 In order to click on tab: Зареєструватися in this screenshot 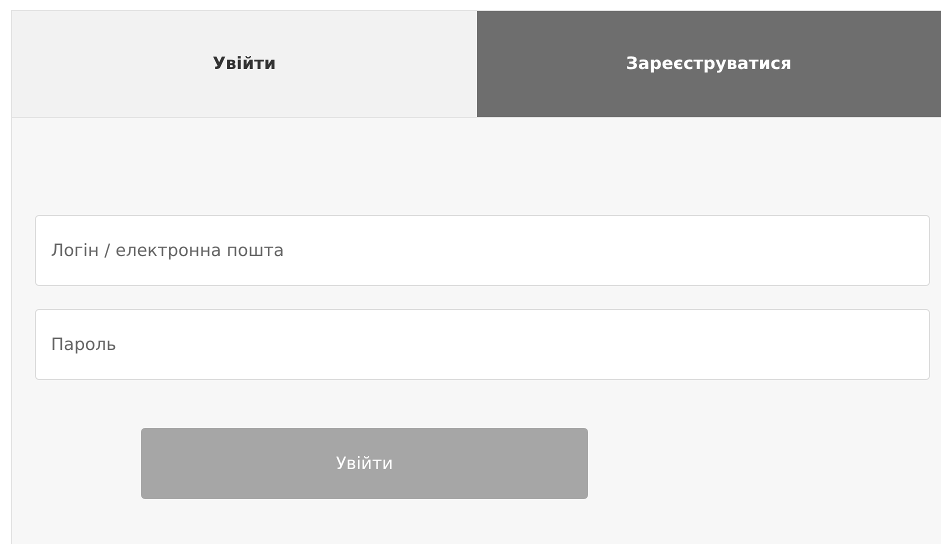, I will do `click(708, 64)`.